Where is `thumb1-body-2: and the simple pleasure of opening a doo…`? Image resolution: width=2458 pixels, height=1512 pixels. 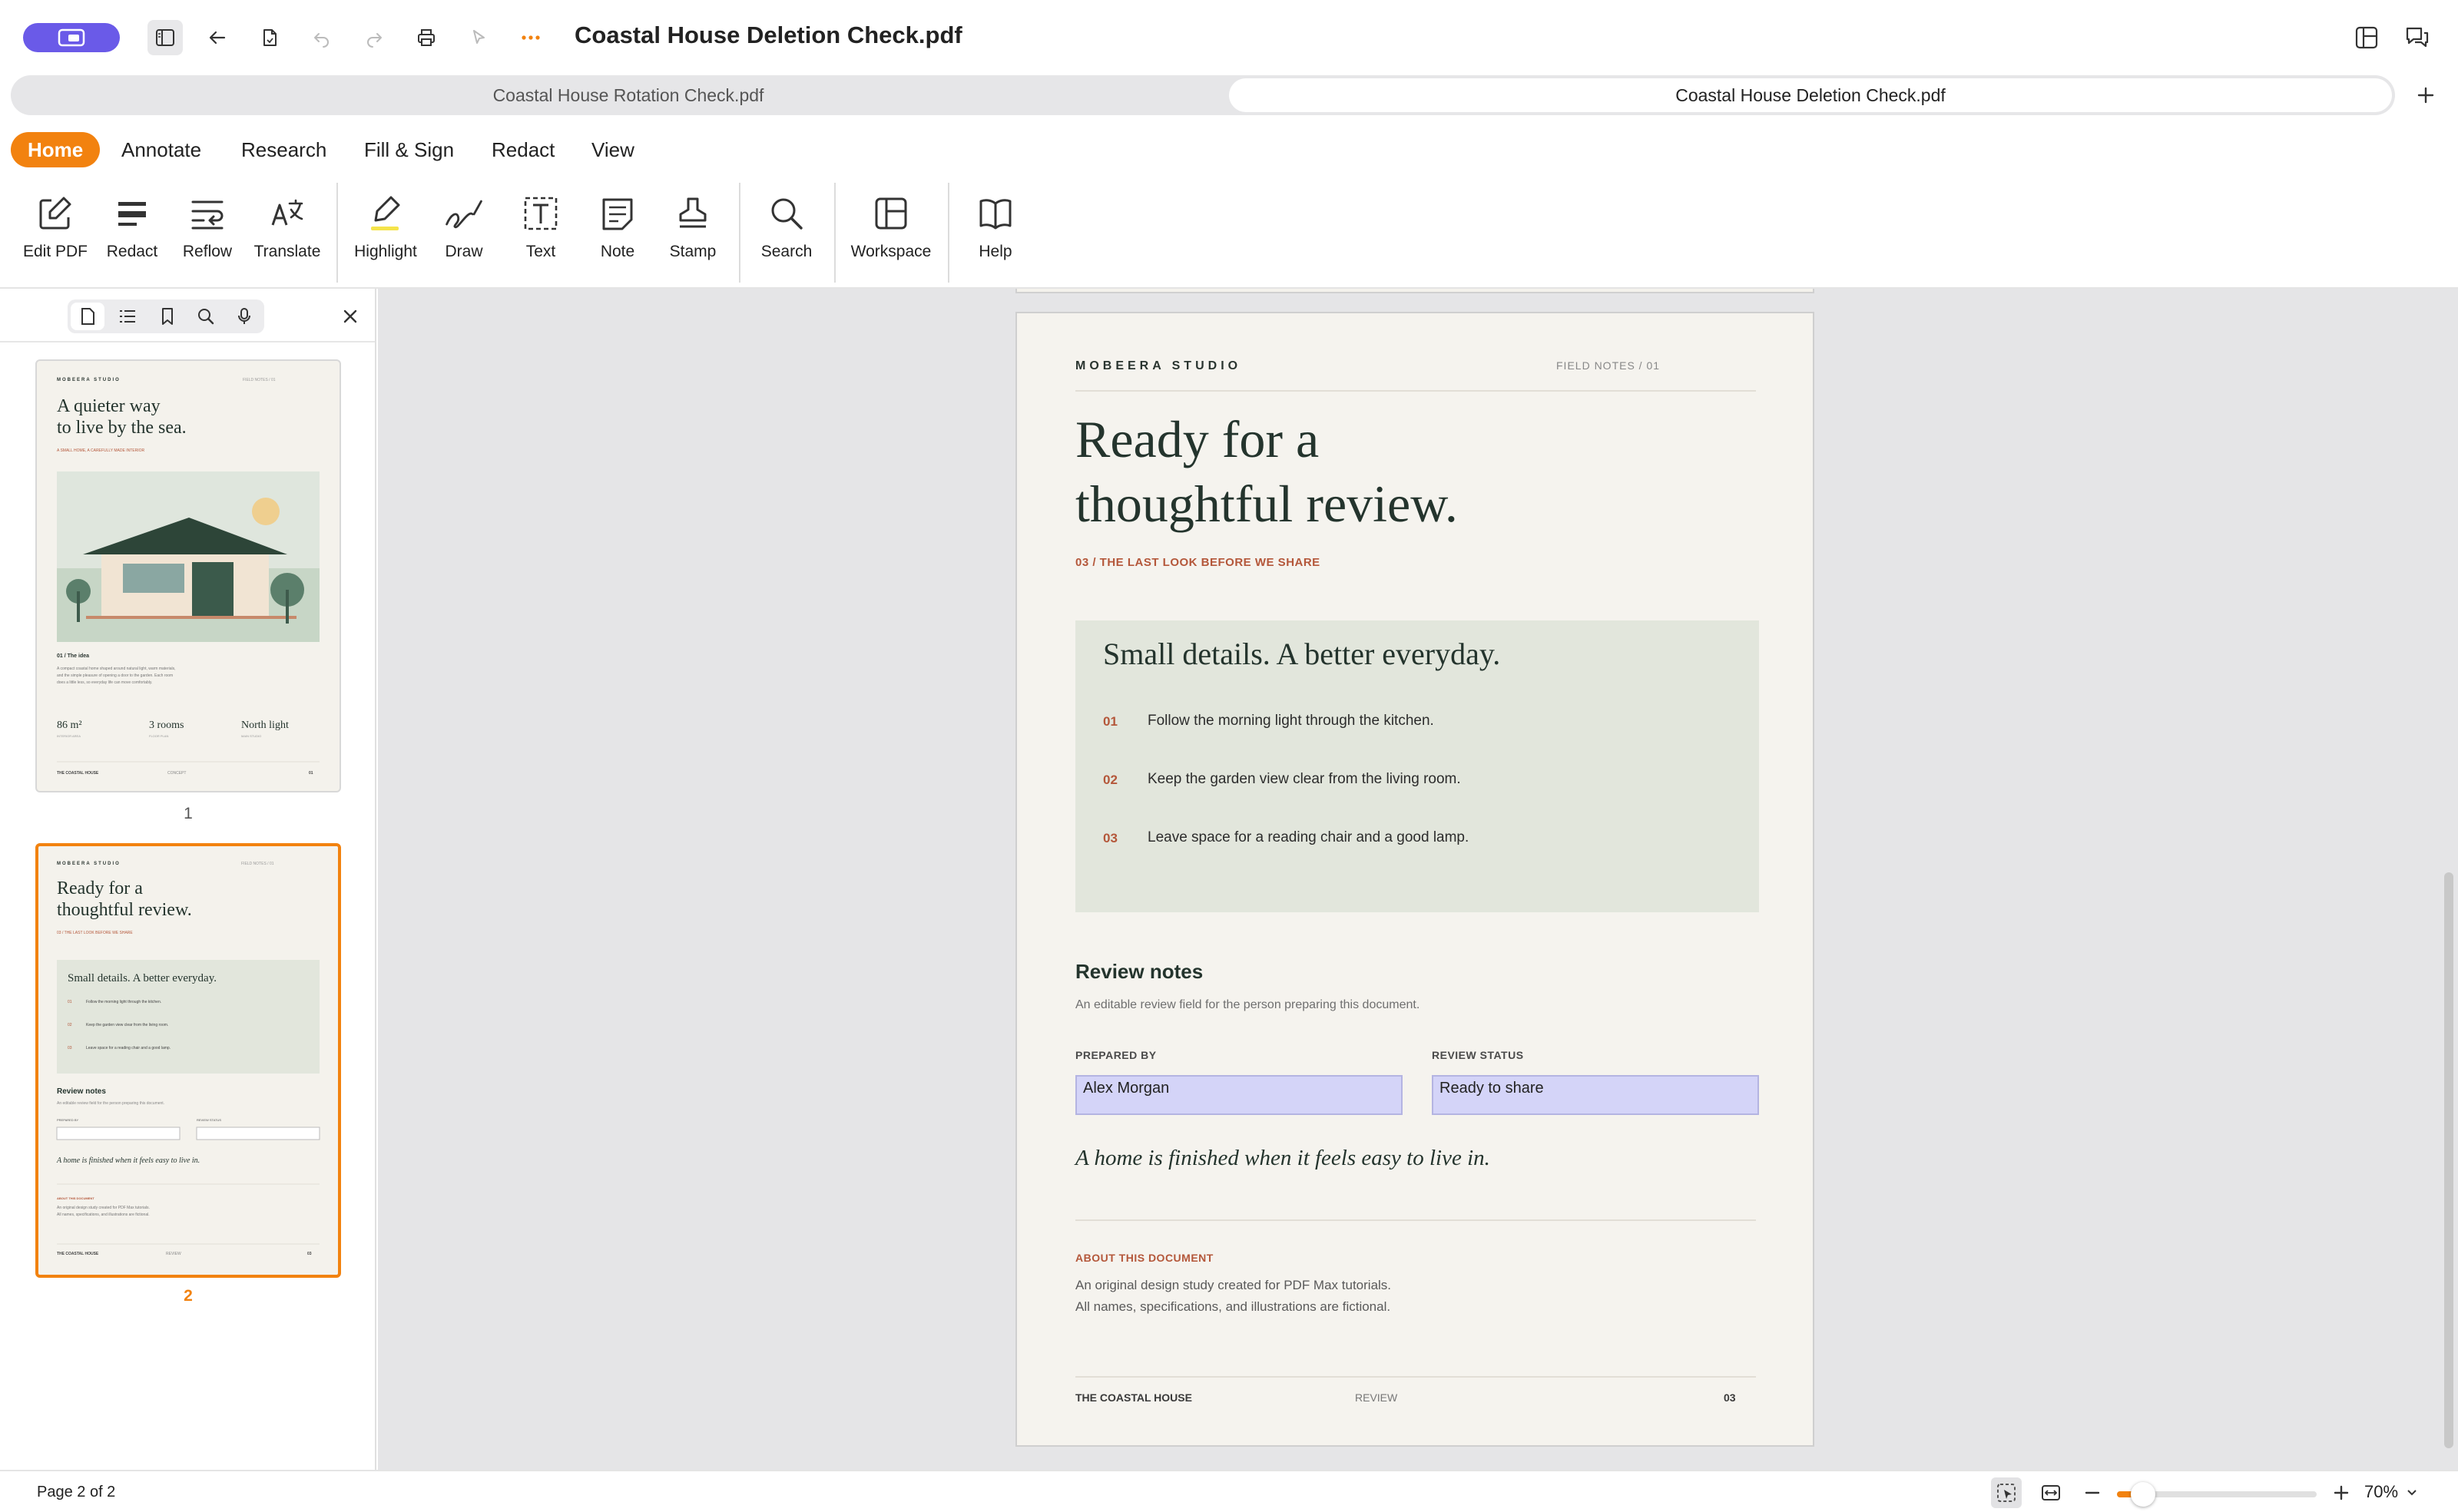 thumb1-body-2: and the simple pleasure of opening a doo… is located at coordinates (115, 675).